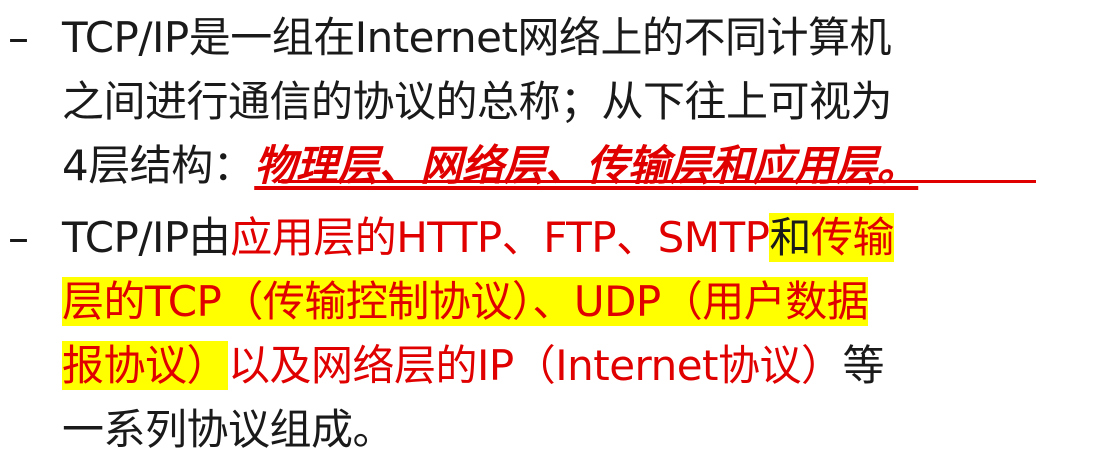 This screenshot has width=1102, height=462. Describe the element at coordinates (863, 365) in the screenshot. I see `text-run: 等` at that location.